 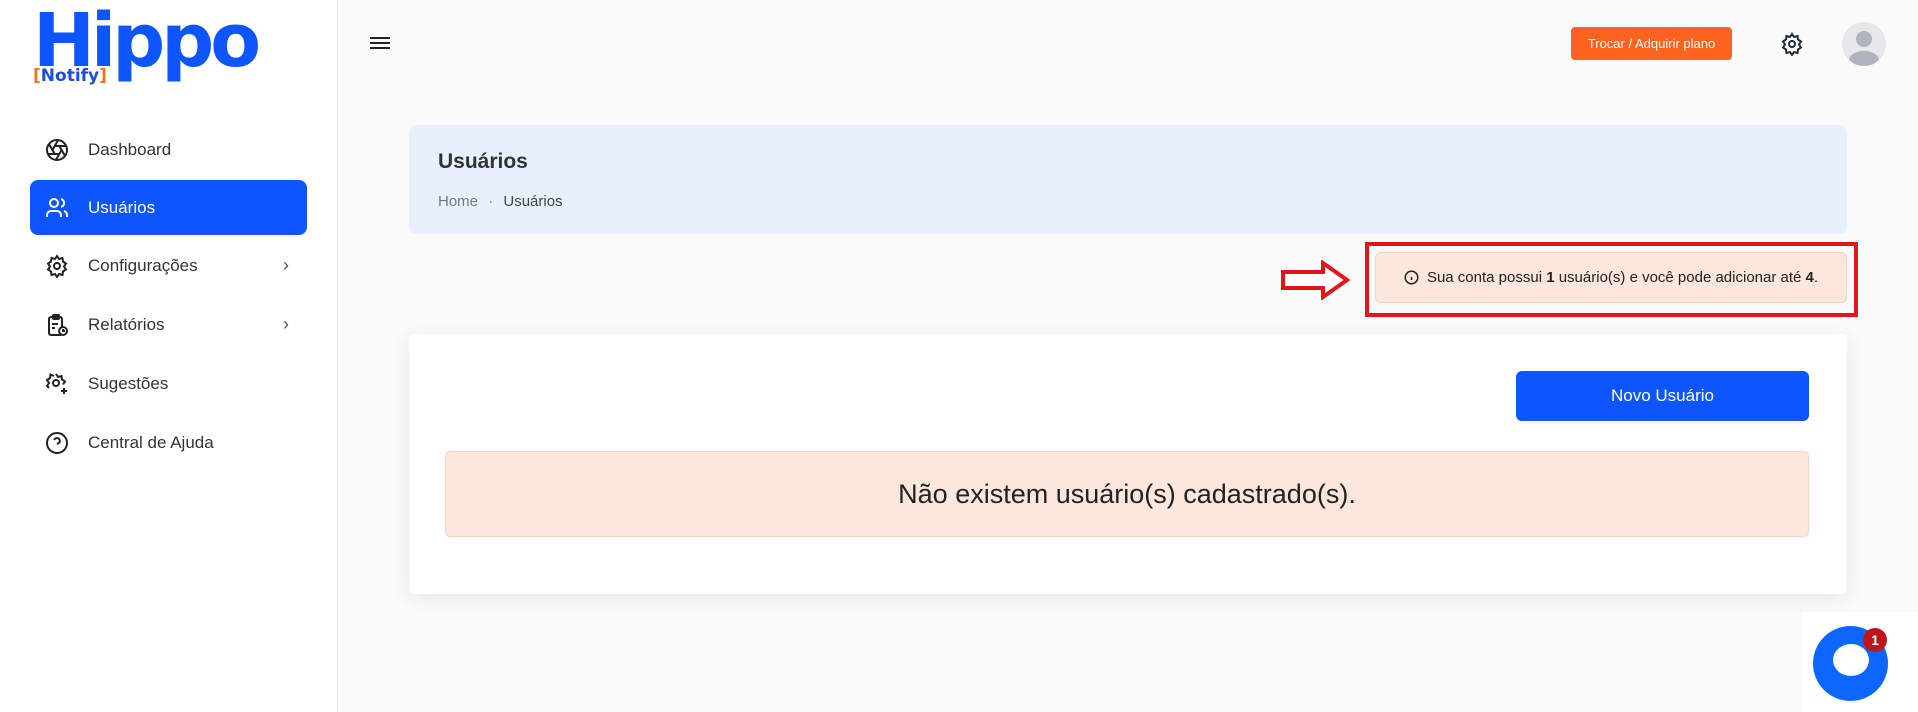 What do you see at coordinates (533, 201) in the screenshot?
I see `breadcrumb-current: Usuários` at bounding box center [533, 201].